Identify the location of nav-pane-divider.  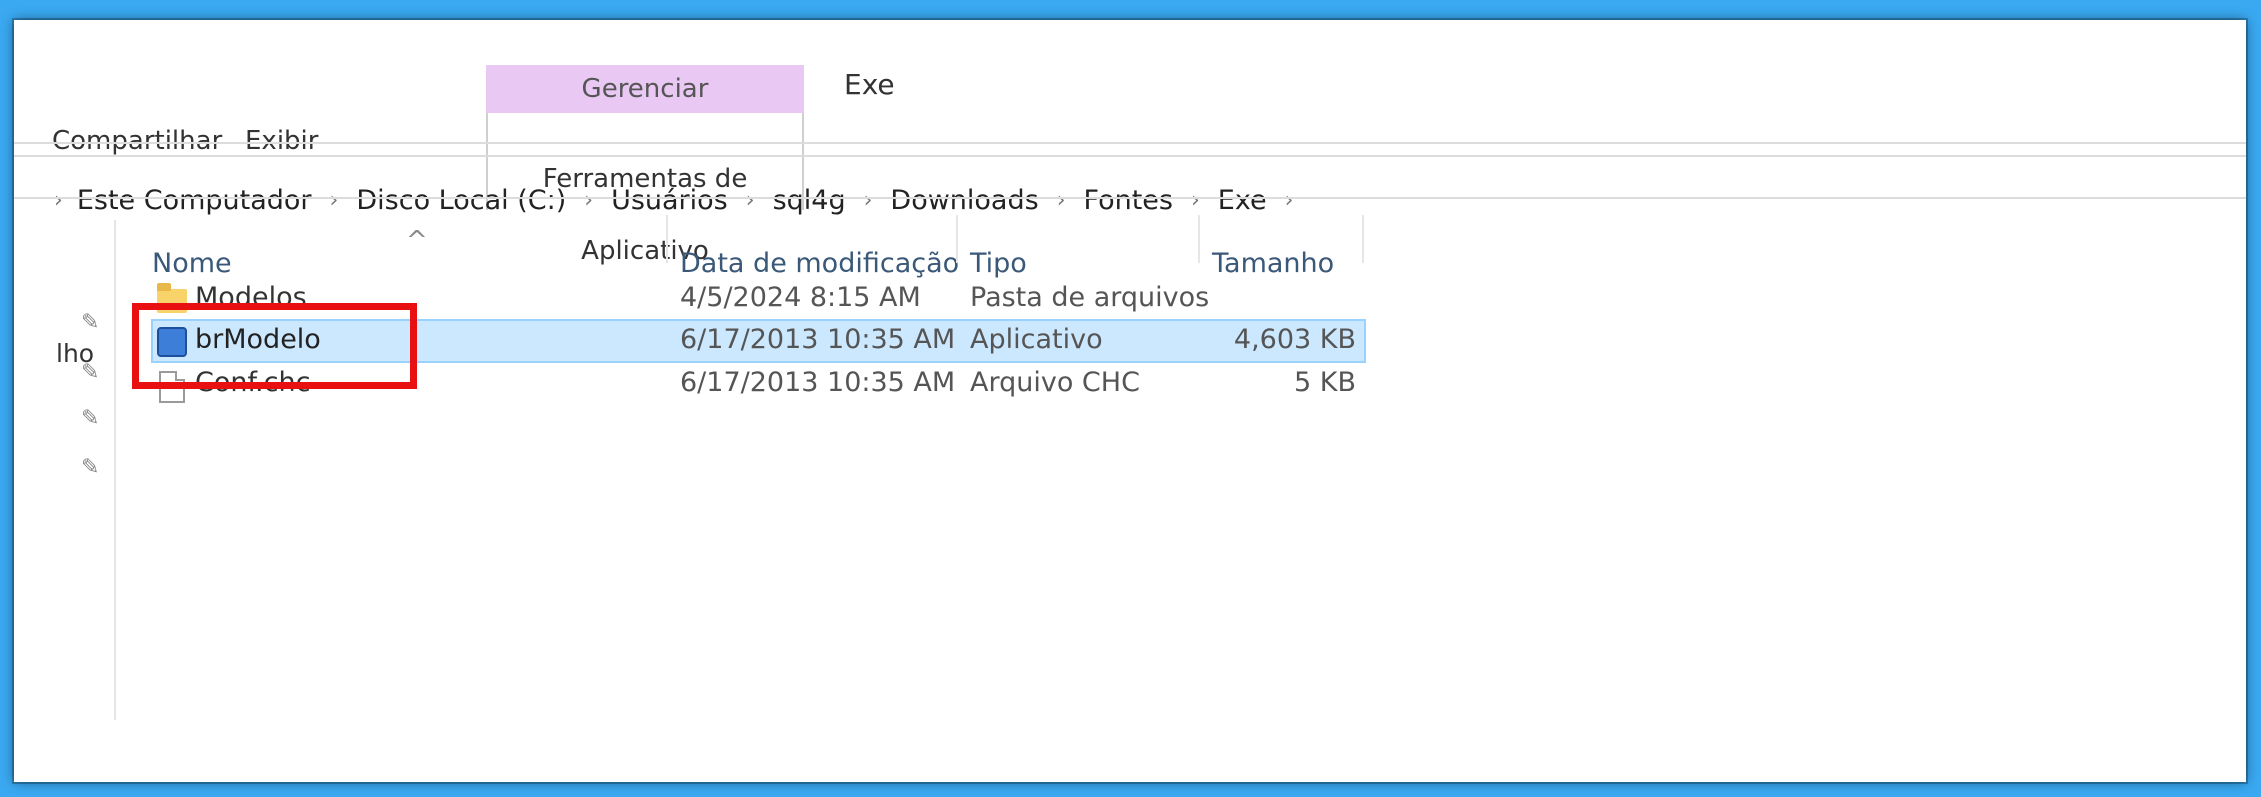
(115, 470).